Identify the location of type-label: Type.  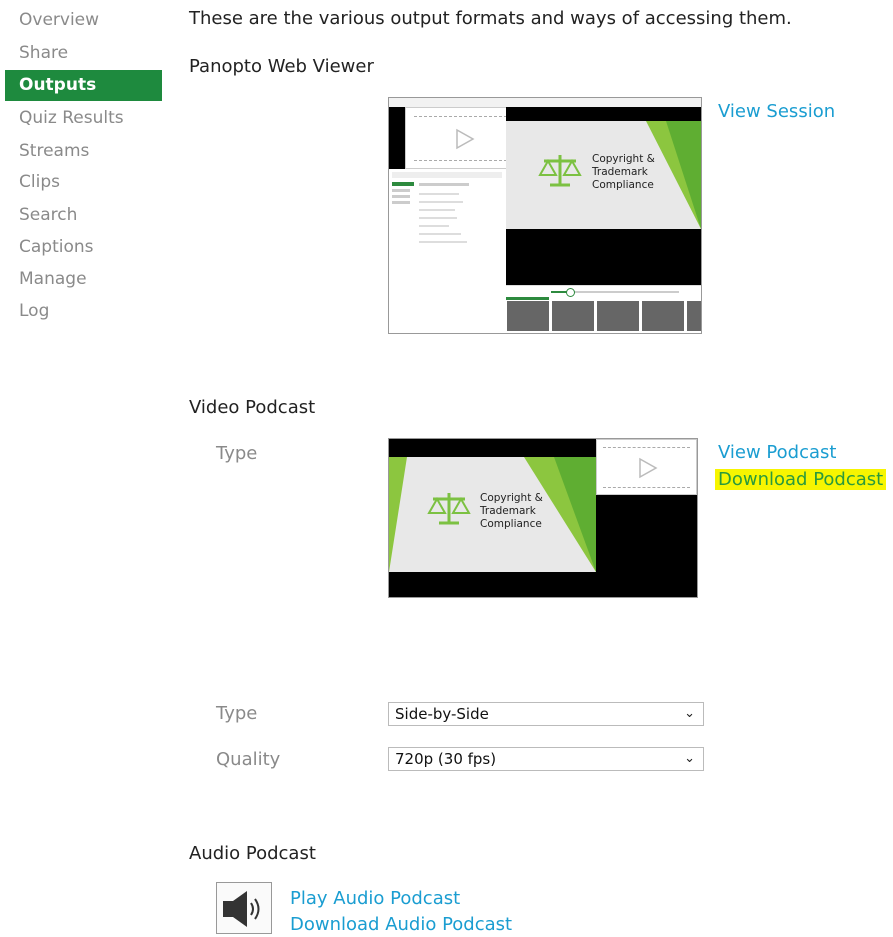
(237, 713).